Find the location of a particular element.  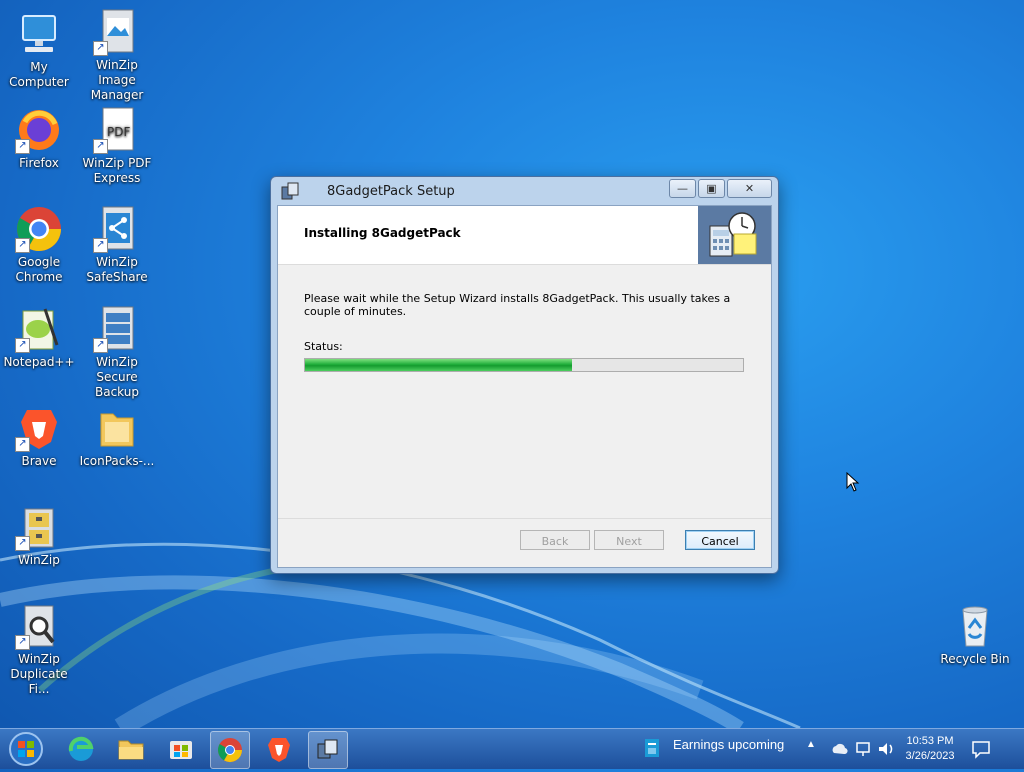

brave-icon is located at coordinates (279, 750).